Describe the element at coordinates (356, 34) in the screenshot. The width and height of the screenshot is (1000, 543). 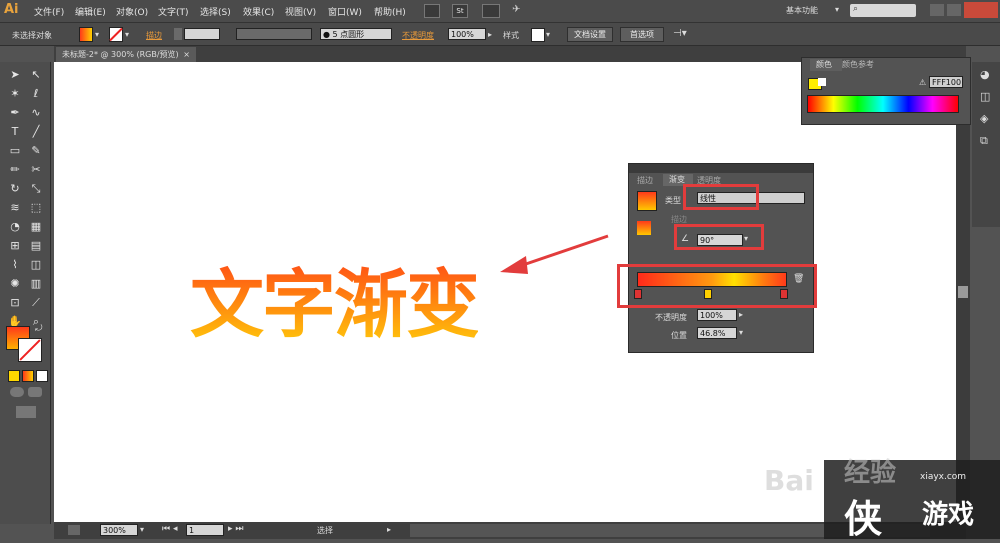
I see `brush-definition: ● 5 点圆形` at that location.